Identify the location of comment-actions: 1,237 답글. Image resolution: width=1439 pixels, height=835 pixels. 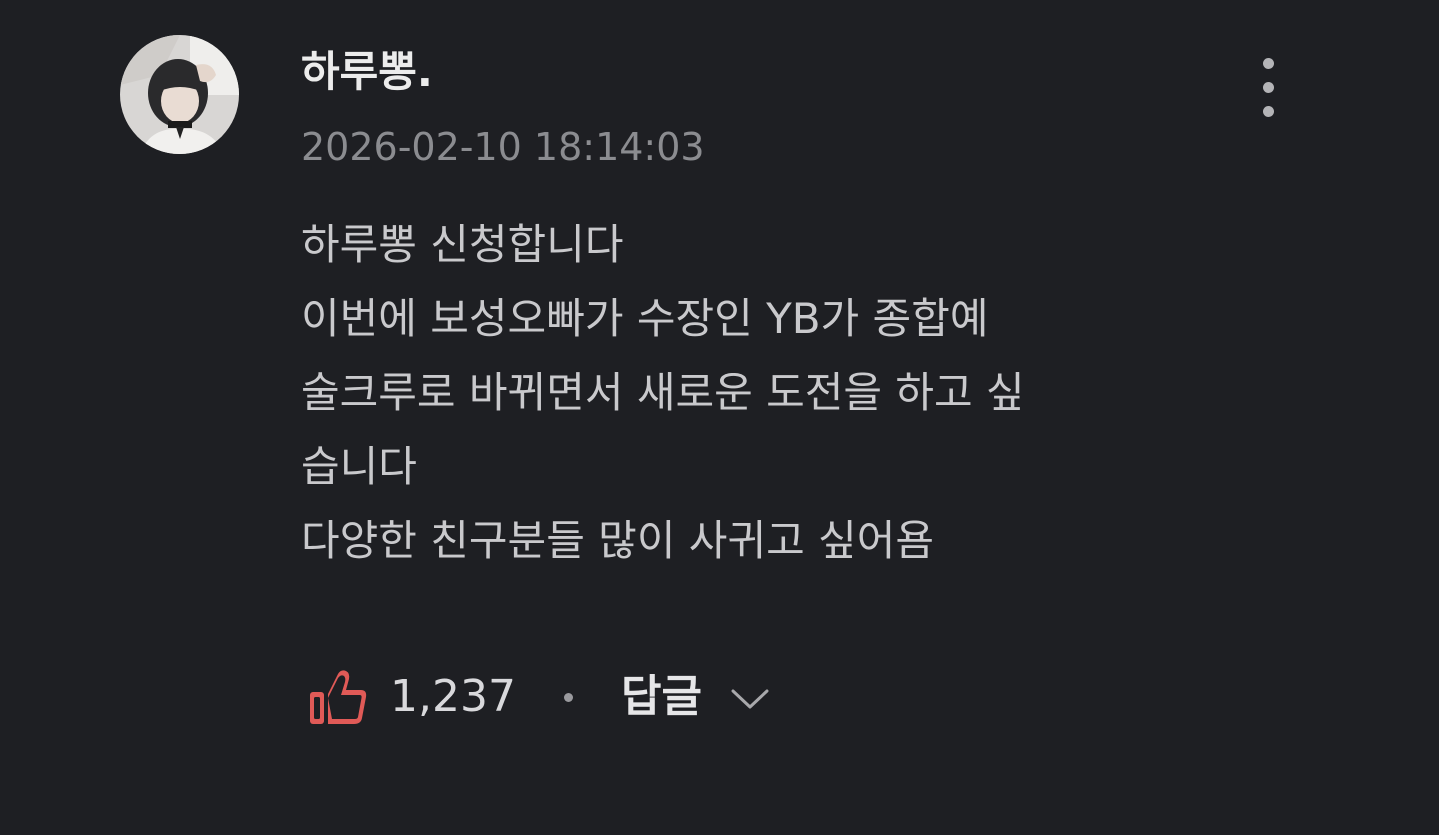
(539, 697).